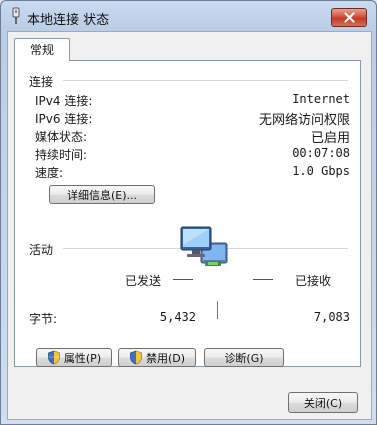 The height and width of the screenshot is (425, 377). I want to click on window-title: 本地连接 状态, so click(68, 20).